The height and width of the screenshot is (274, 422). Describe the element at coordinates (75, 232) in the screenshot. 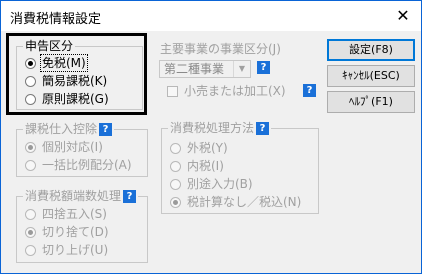

I see `radio-round-down-label: 切り捨て(D)` at that location.